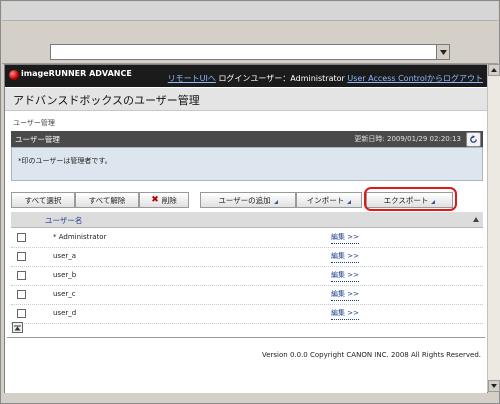 The image size is (500, 404). I want to click on address-dropdown-icon, so click(442, 52).